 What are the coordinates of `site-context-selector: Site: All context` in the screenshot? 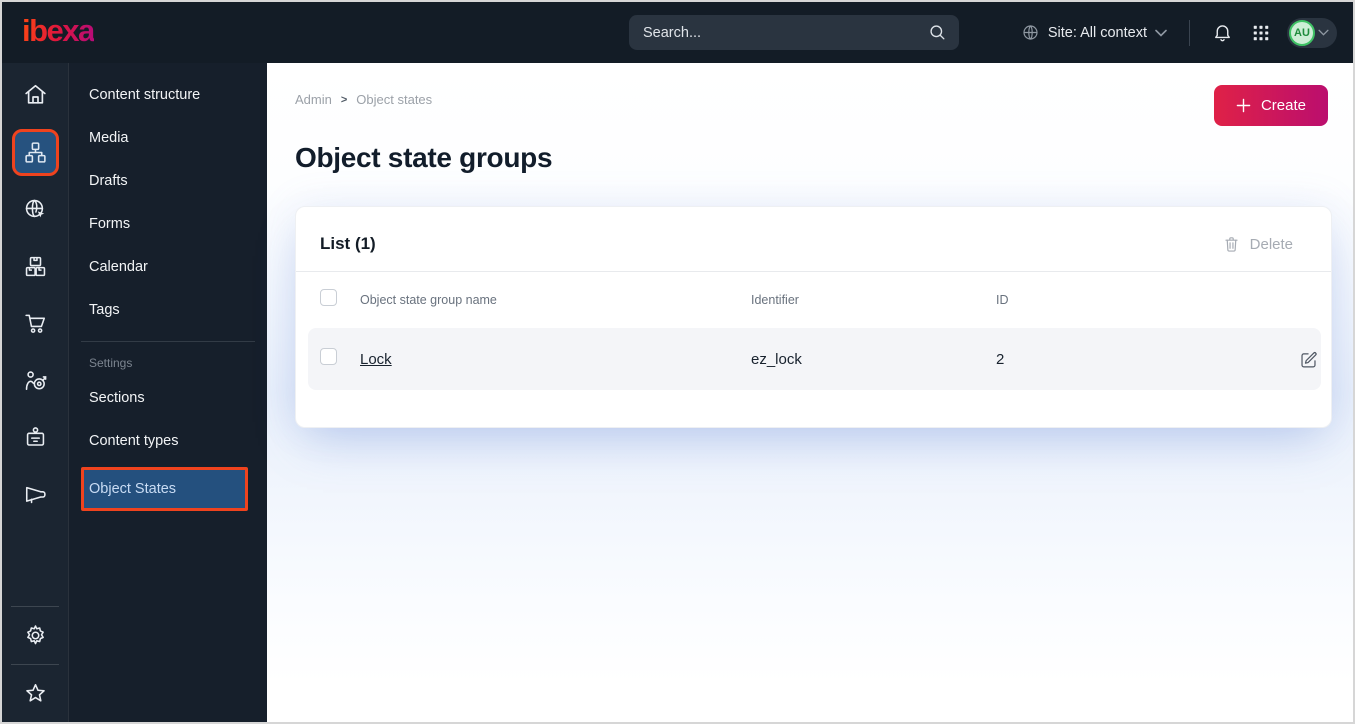 It's located at (1094, 32).